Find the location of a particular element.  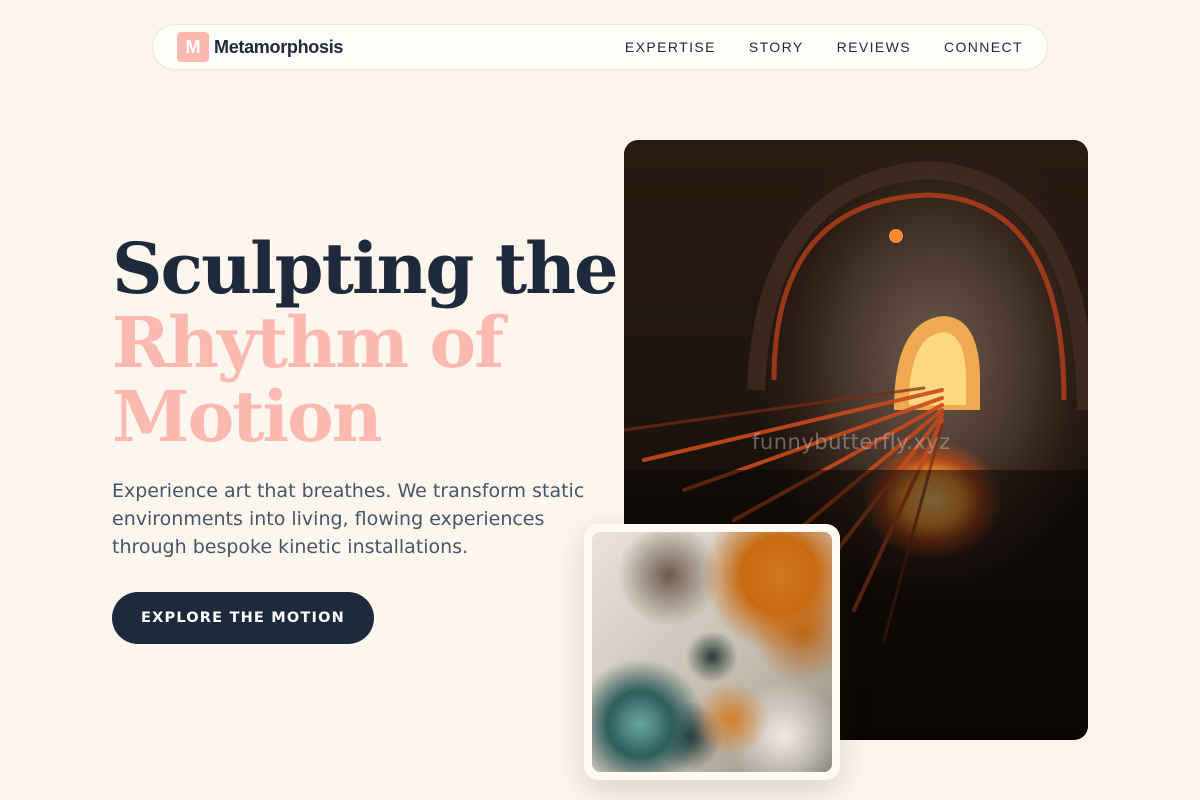

hero-title: Sculpting the Rhythm of Motion is located at coordinates (365, 342).